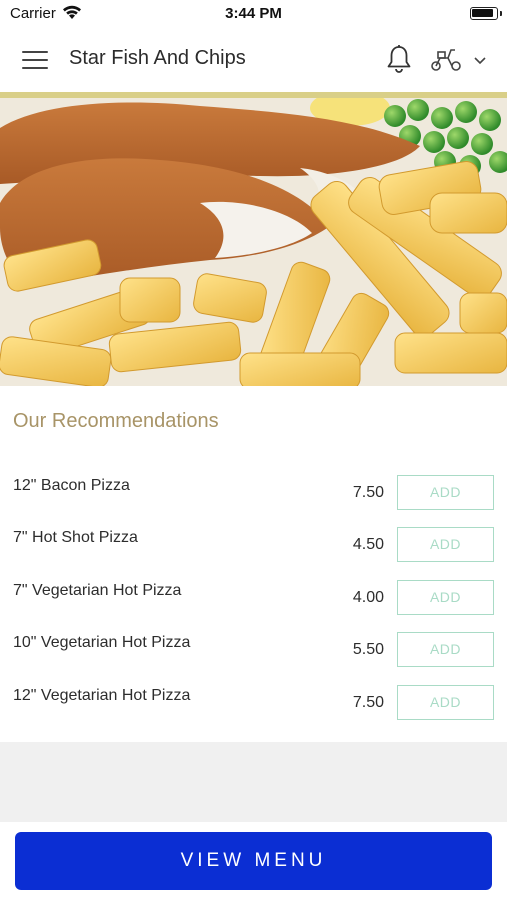 The image size is (507, 900). I want to click on footer-bar: VIEW MENU, so click(253, 861).